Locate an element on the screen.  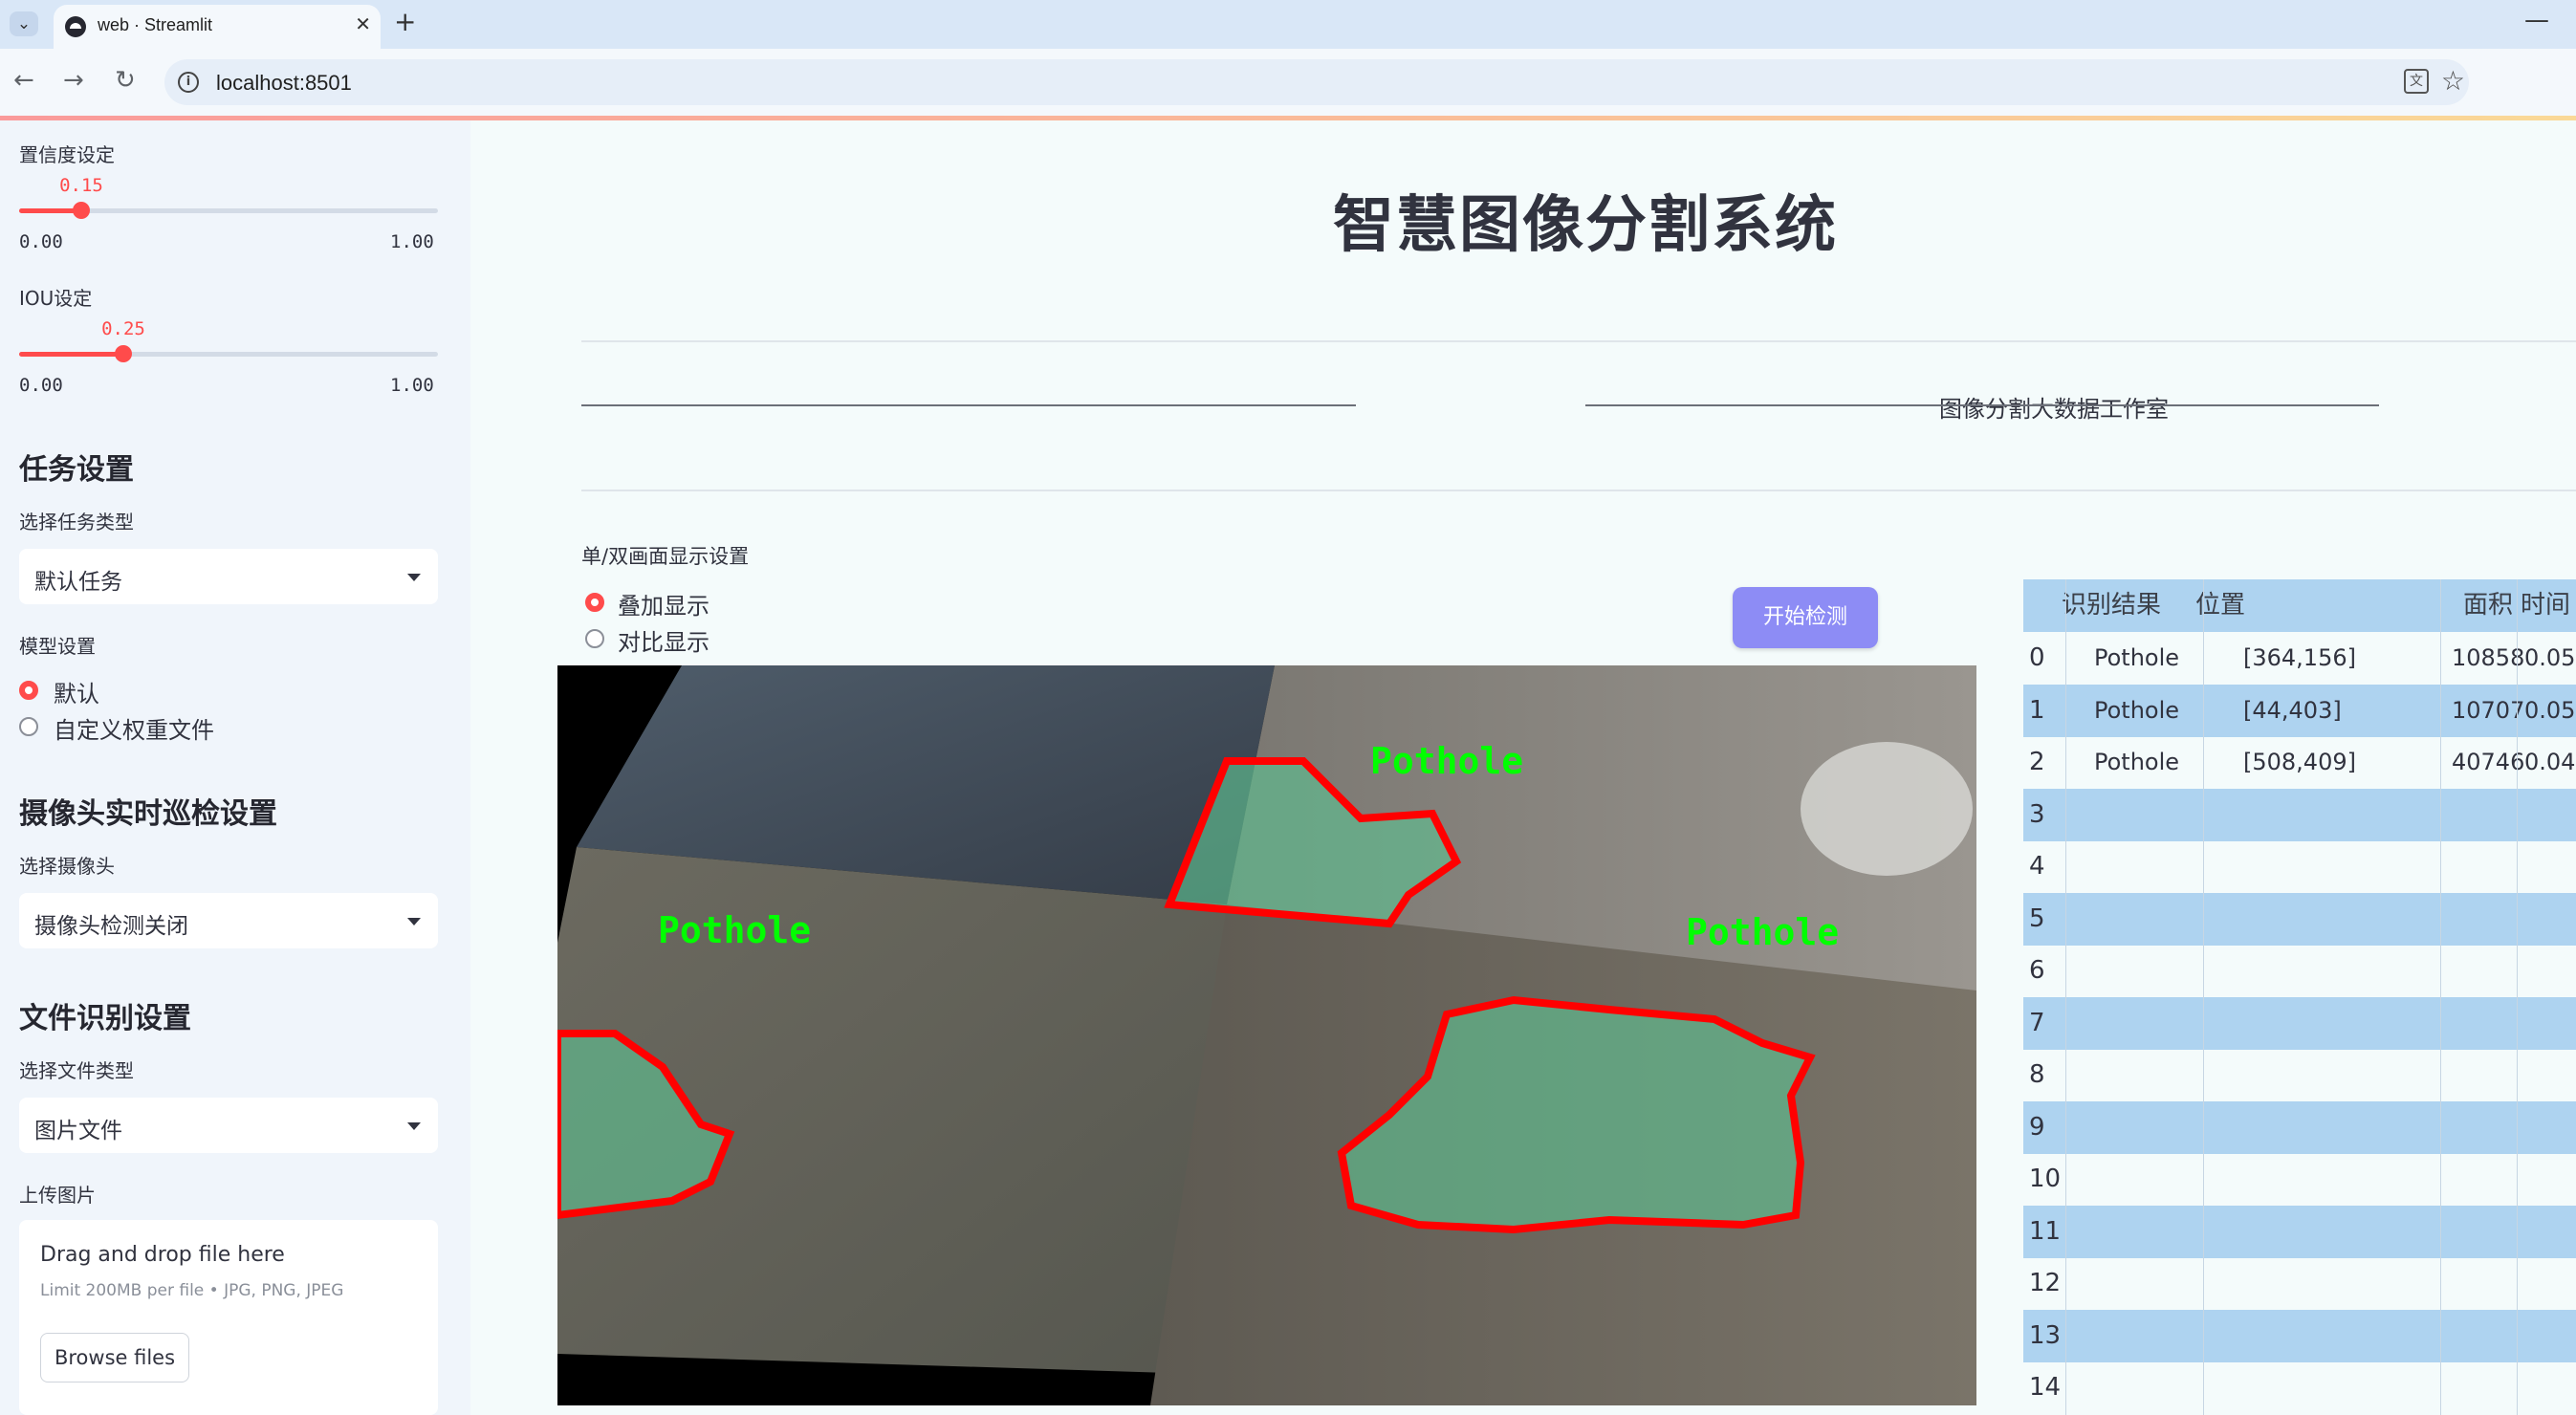
task-type-select: 默认任务 is located at coordinates (228, 577).